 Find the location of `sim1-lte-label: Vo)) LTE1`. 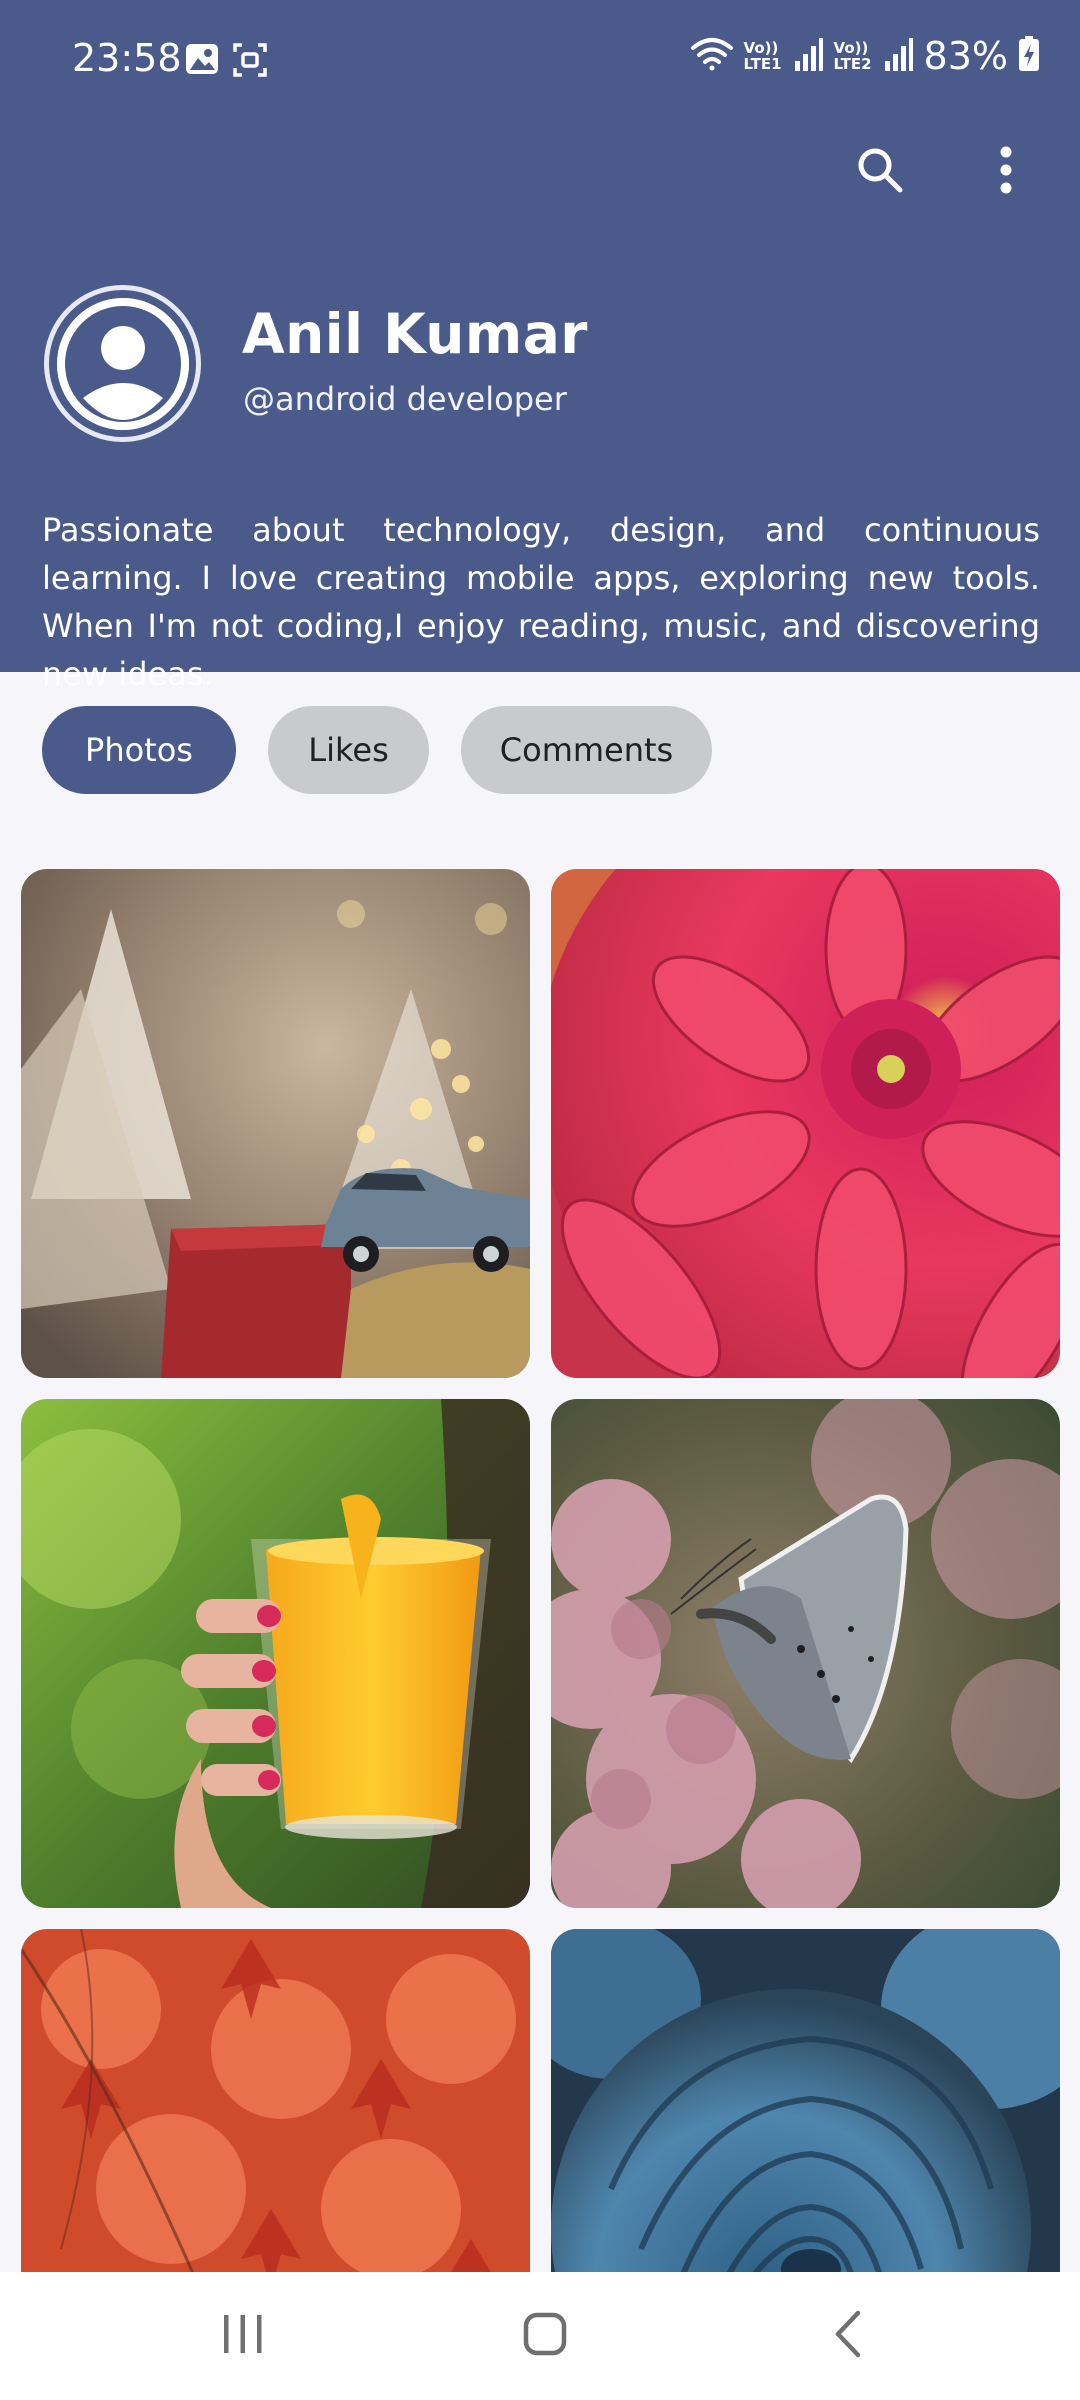

sim1-lte-label: Vo)) LTE1 is located at coordinates (764, 56).